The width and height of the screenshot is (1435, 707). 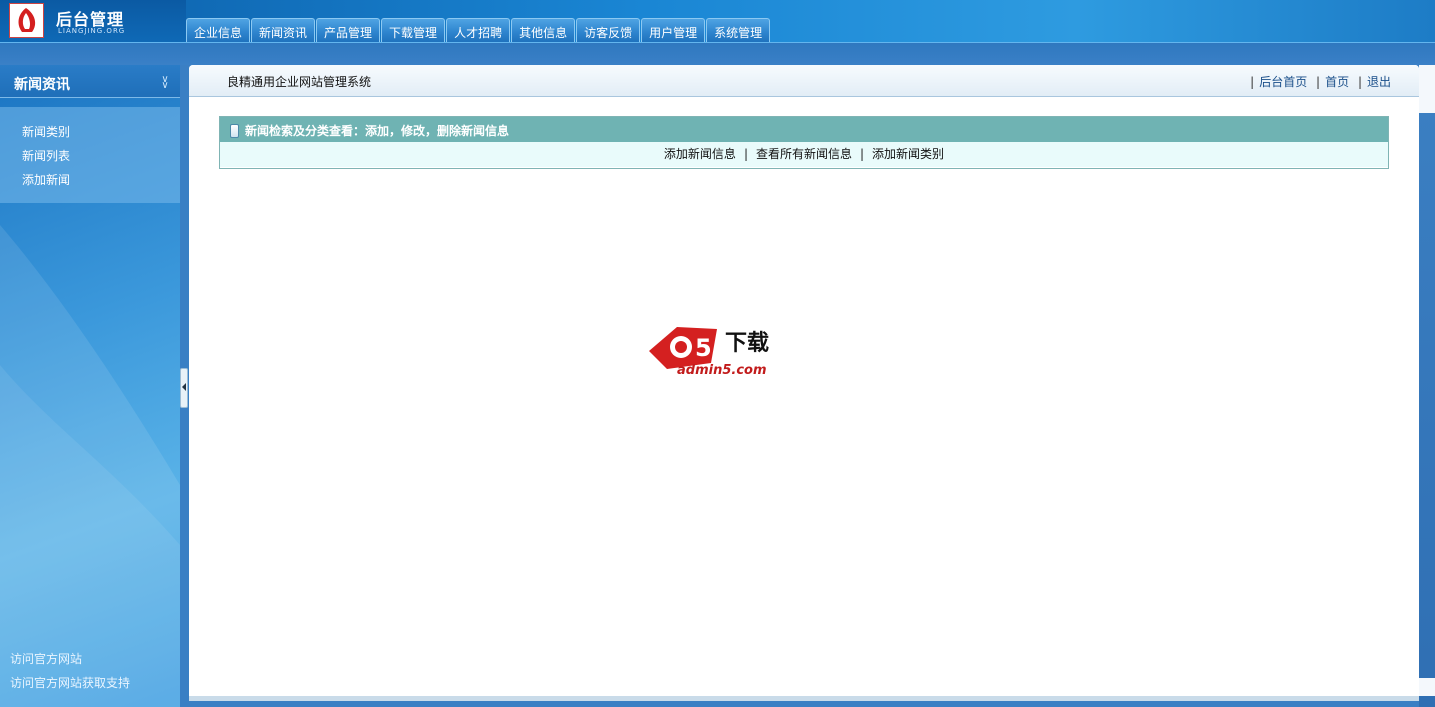 I want to click on sidebar-menu: 新闻类别 新闻列表 添加新闻, so click(x=90, y=155).